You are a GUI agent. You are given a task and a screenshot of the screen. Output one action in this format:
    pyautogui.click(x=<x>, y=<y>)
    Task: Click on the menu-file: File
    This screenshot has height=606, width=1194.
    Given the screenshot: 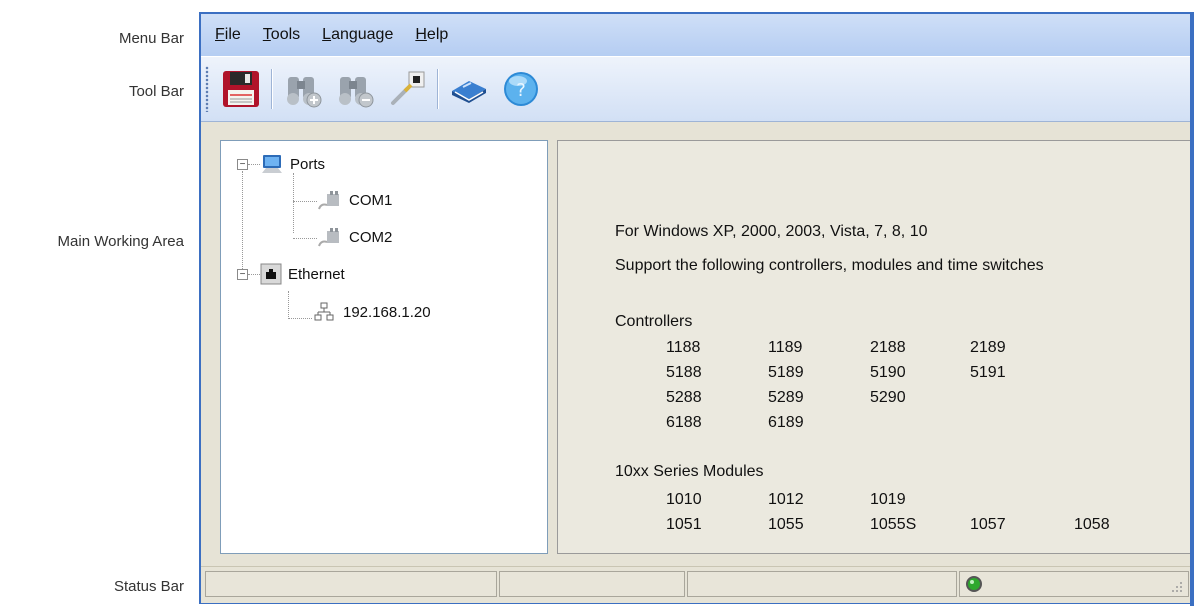 What is the action you would take?
    pyautogui.click(x=228, y=35)
    